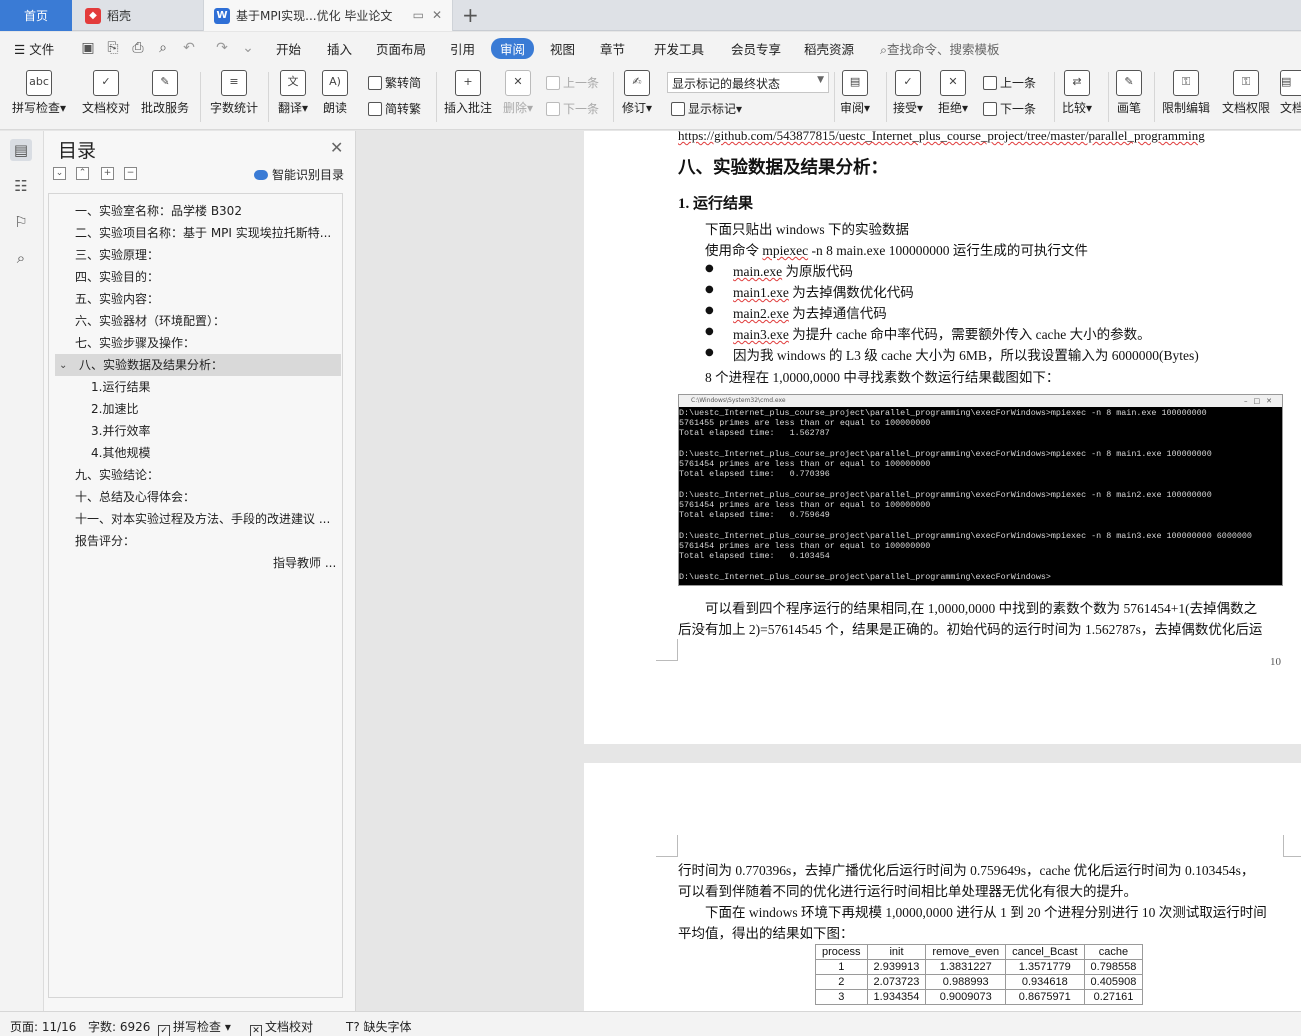 Image resolution: width=1301 pixels, height=1036 pixels. I want to click on menu-view: 视图, so click(562, 48).